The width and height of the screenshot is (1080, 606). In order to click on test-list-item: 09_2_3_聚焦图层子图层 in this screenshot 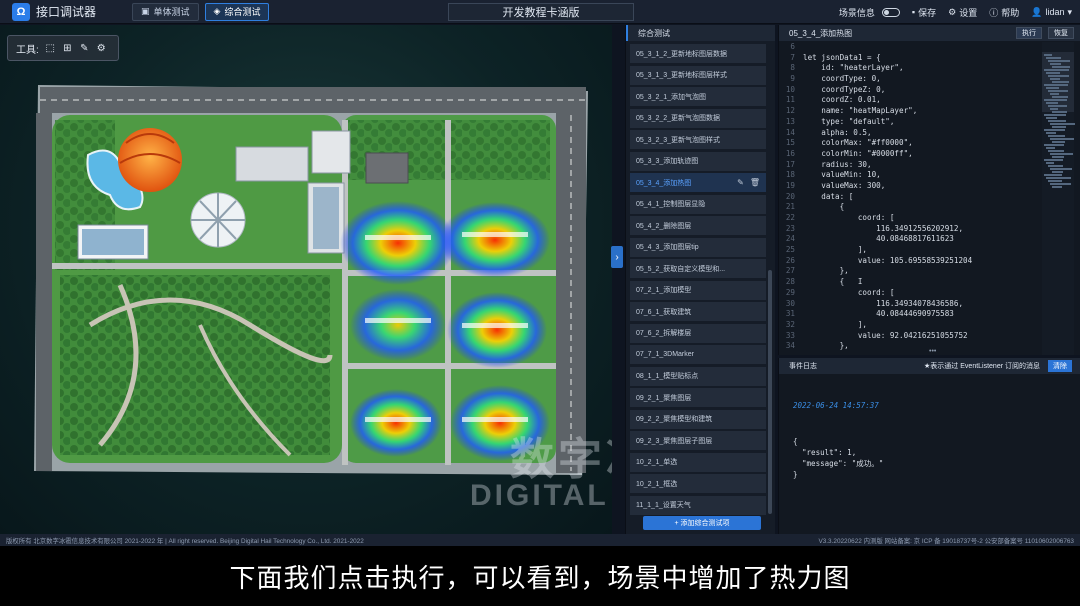, I will do `click(698, 440)`.